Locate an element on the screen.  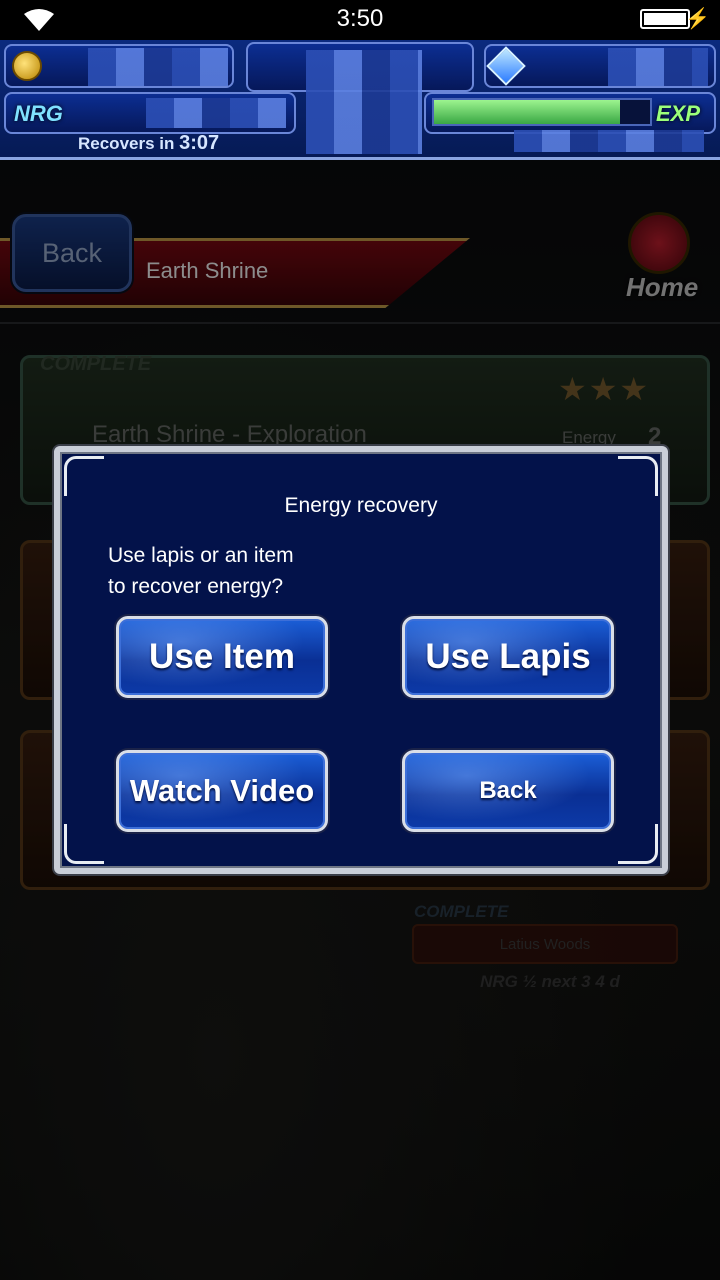
player-header: NRG Recovers in 3:07 EXP is located at coordinates (360, 100).